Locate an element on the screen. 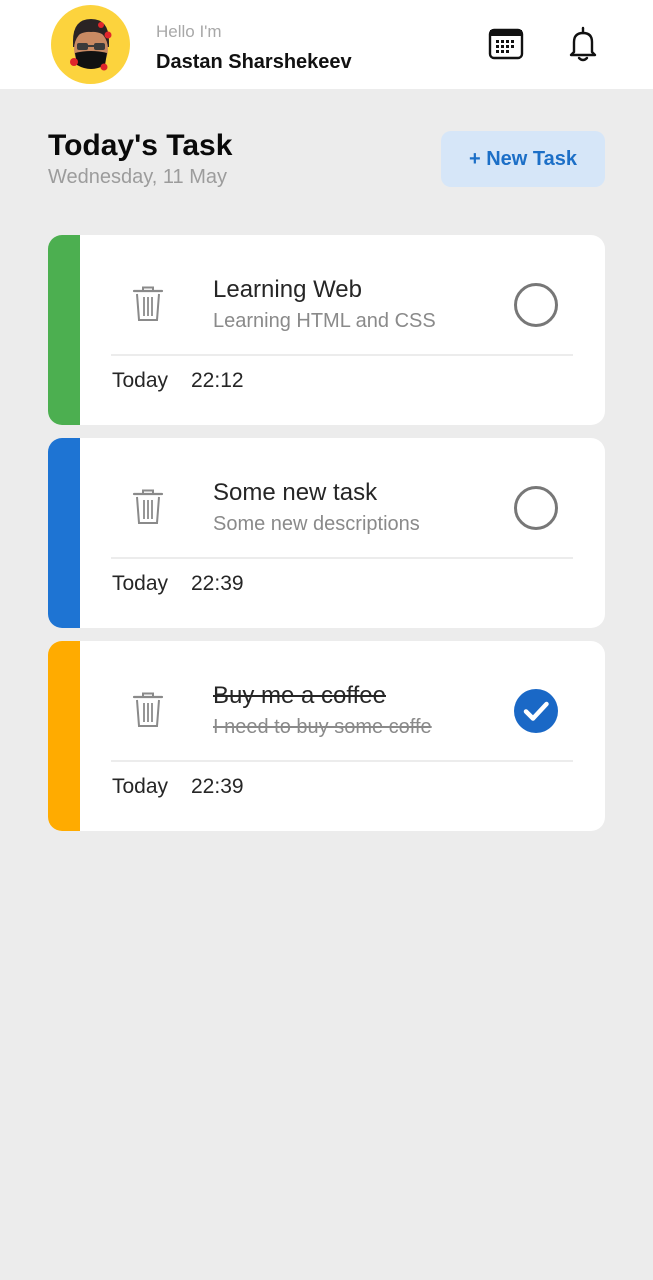 The height and width of the screenshot is (1280, 653). memoji-avatar-icon is located at coordinates (91, 45).